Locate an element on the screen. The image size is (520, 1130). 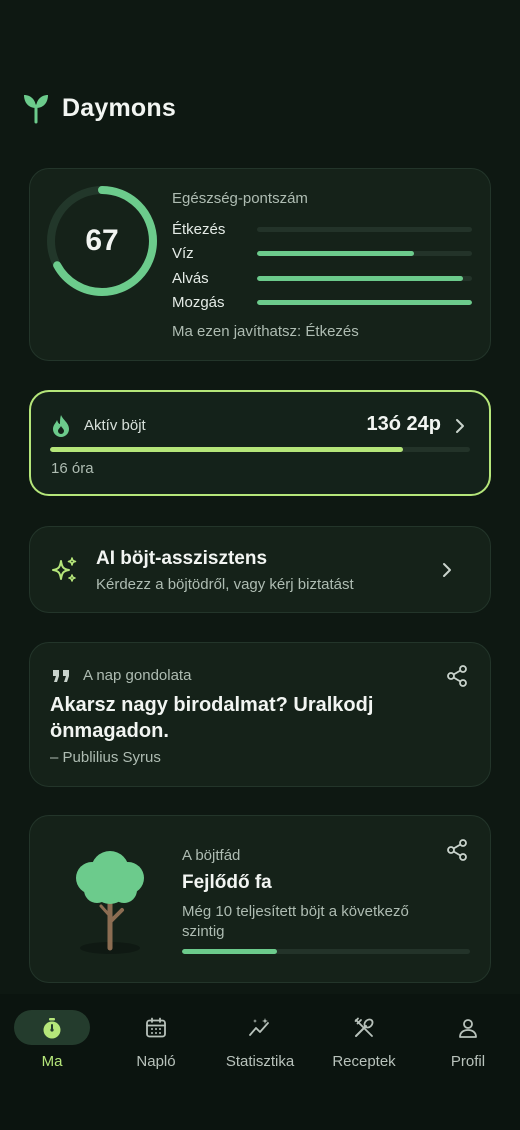
nav-label: Statisztika is located at coordinates (260, 1061).